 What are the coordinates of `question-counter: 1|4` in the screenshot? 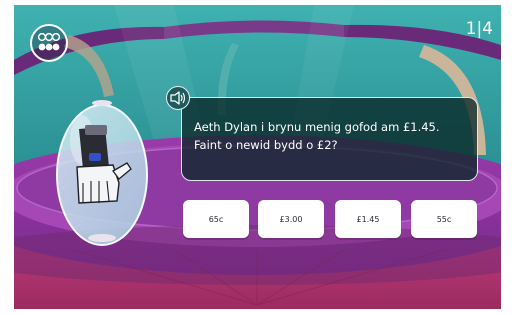 It's located at (479, 29).